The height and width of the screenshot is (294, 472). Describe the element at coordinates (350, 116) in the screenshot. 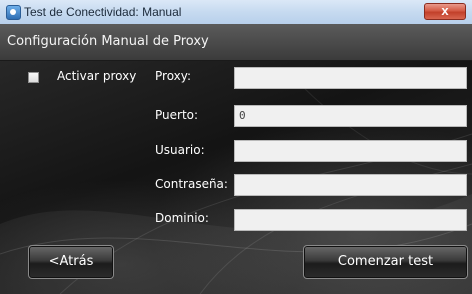

I see `port-input: 0` at that location.